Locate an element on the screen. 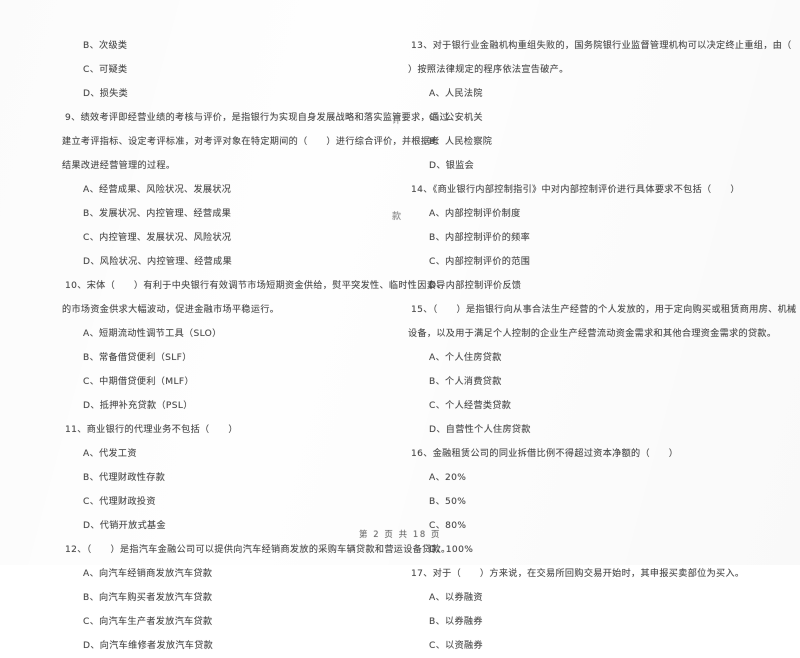  answer-option: C、内部控制评价的范围 is located at coordinates (480, 262).